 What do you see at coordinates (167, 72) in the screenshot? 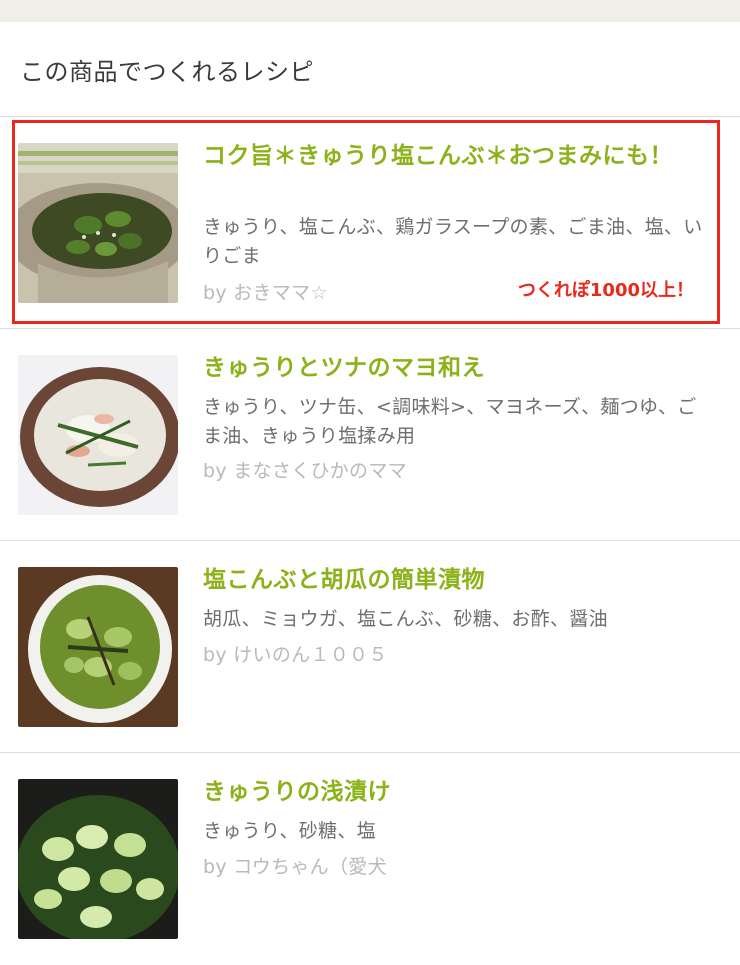
I see `section-title: この商品でつくれるレシピ` at bounding box center [167, 72].